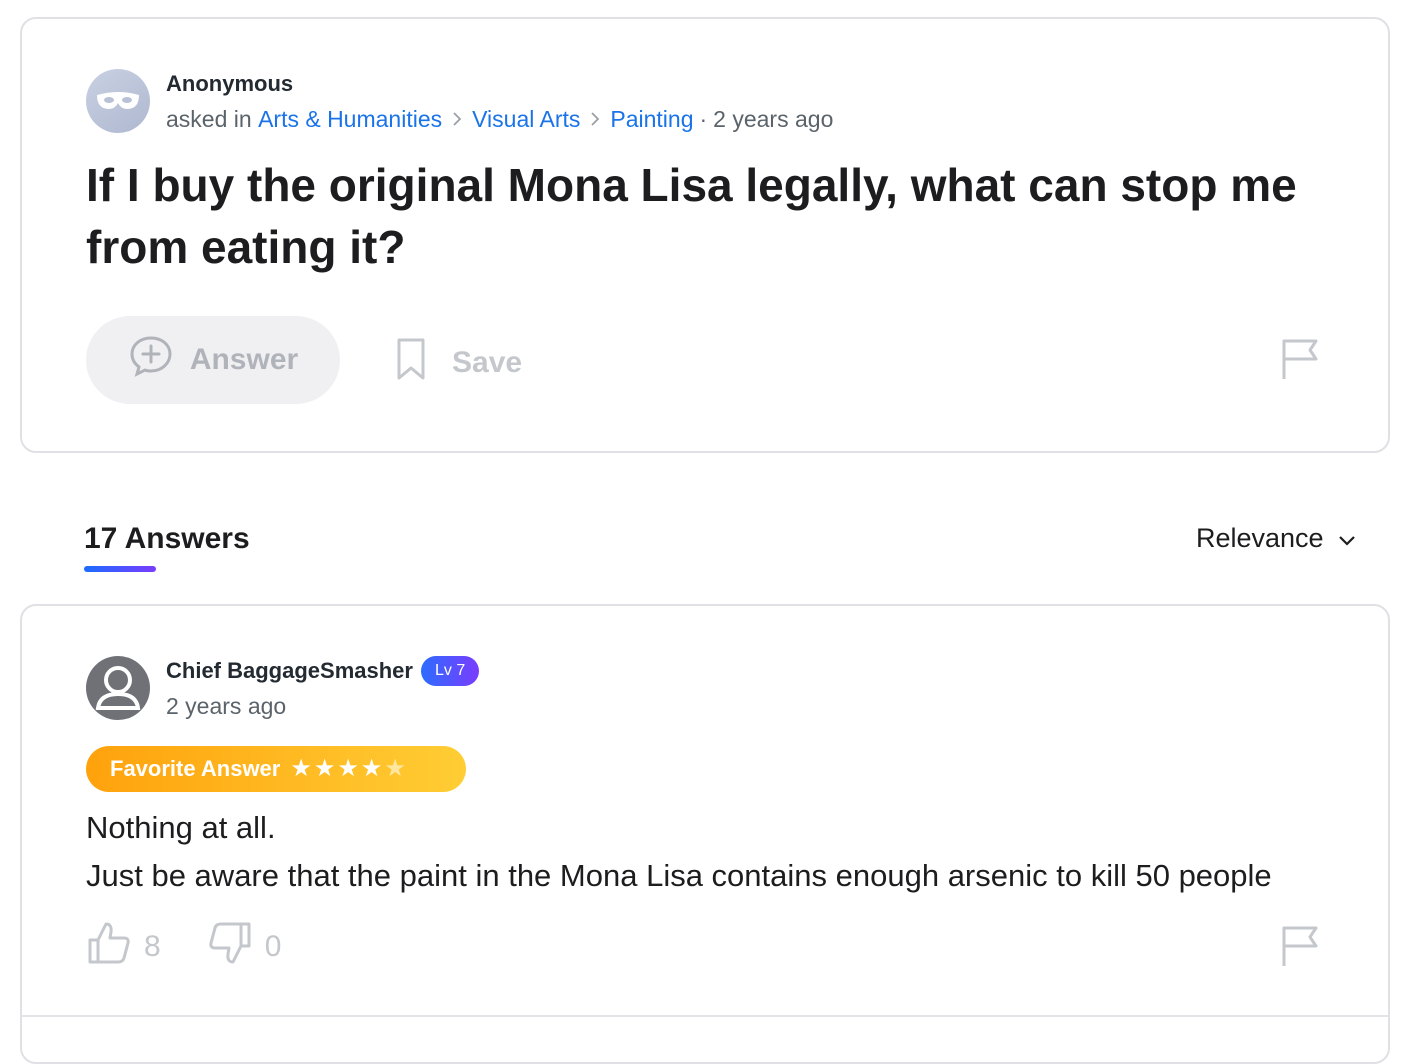  Describe the element at coordinates (118, 688) in the screenshot. I see `default-user-avatar-icon` at that location.